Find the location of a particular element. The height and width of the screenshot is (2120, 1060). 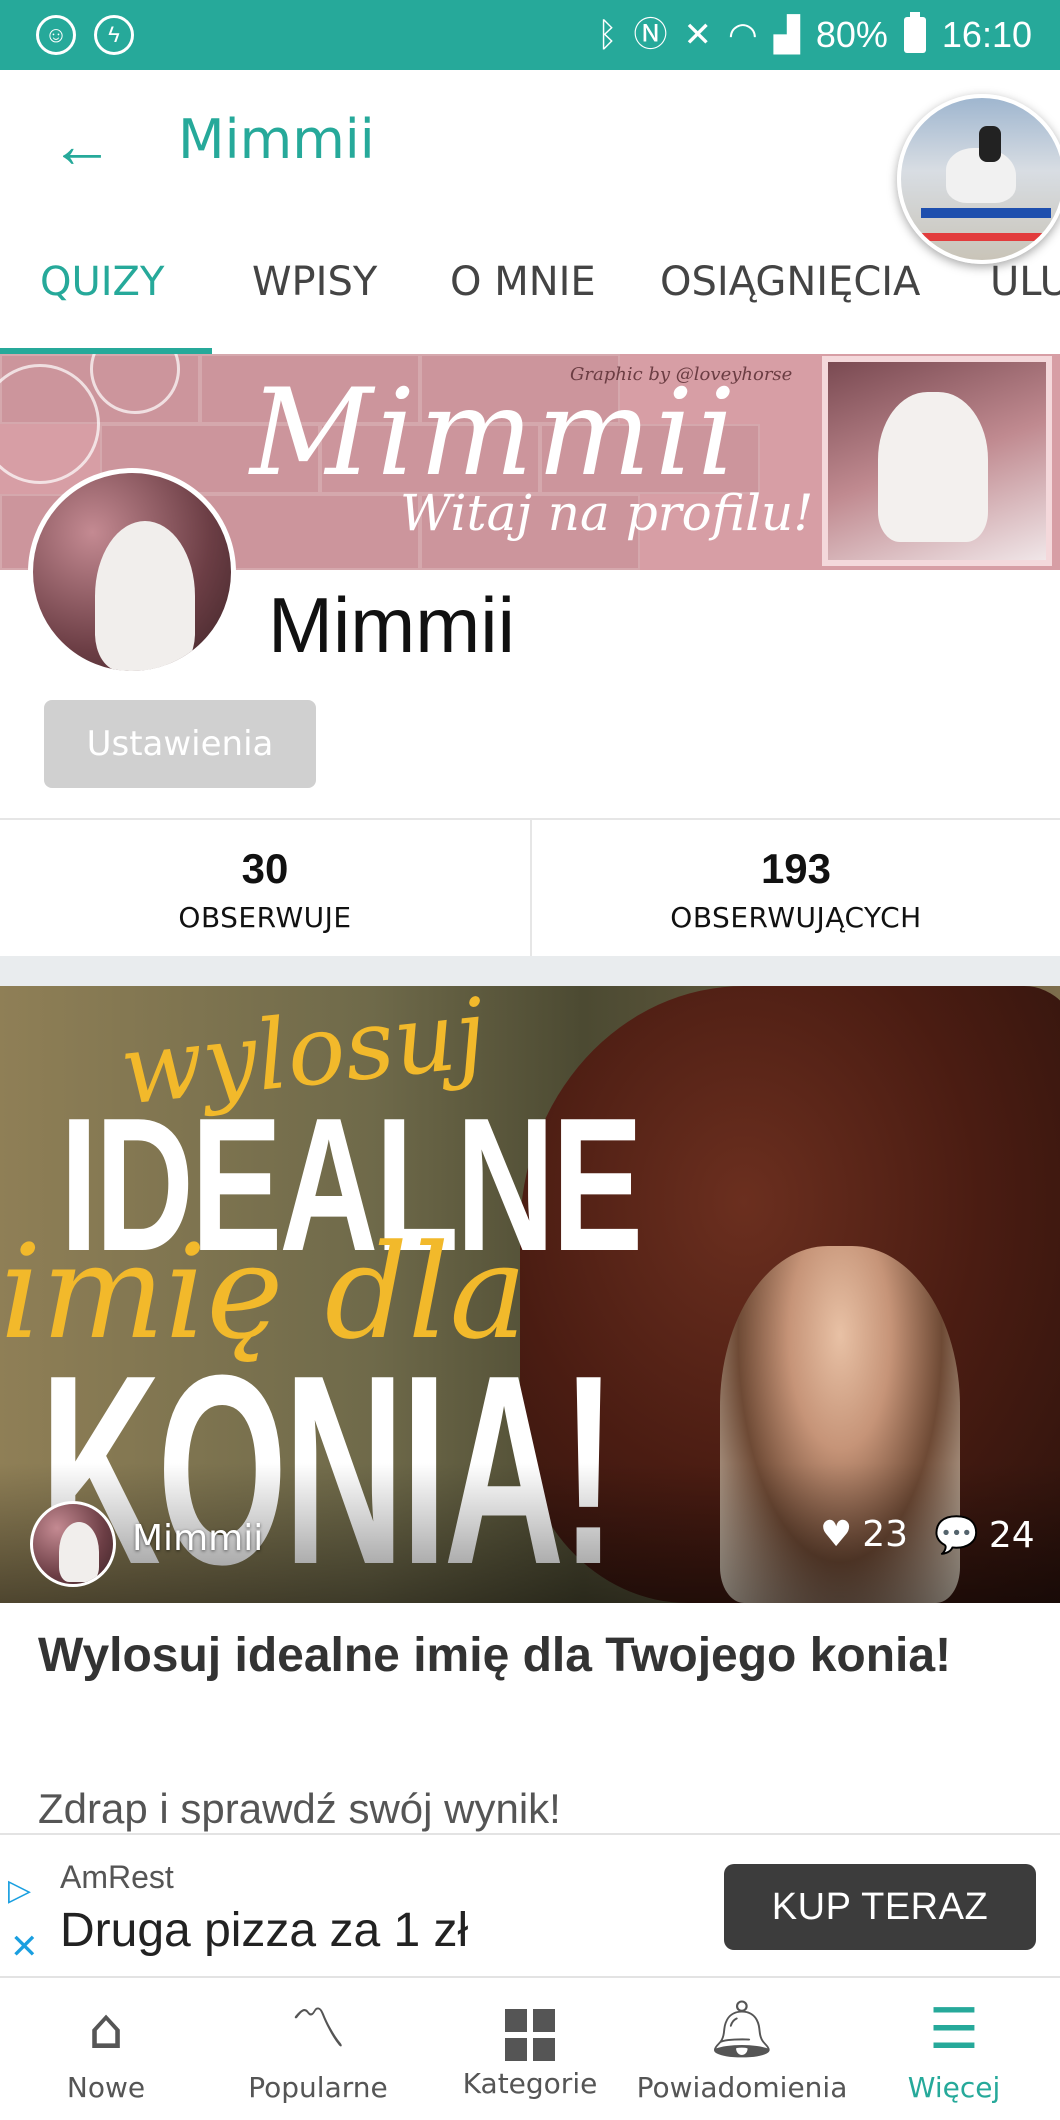

quiz-likes: ♥ 23 is located at coordinates (864, 1534).